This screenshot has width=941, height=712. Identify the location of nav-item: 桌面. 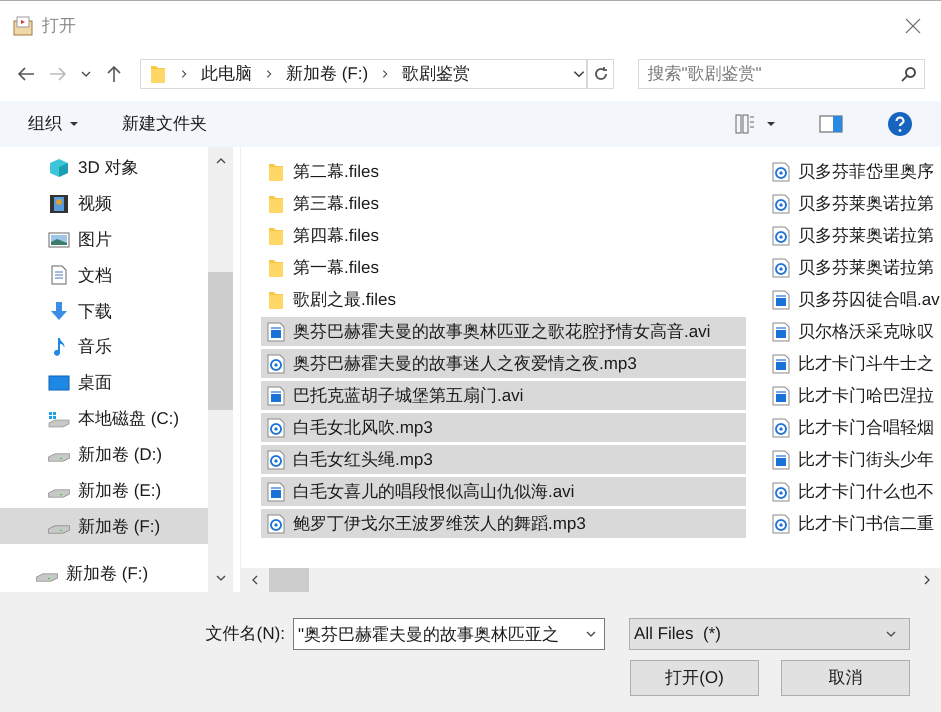
(104, 383).